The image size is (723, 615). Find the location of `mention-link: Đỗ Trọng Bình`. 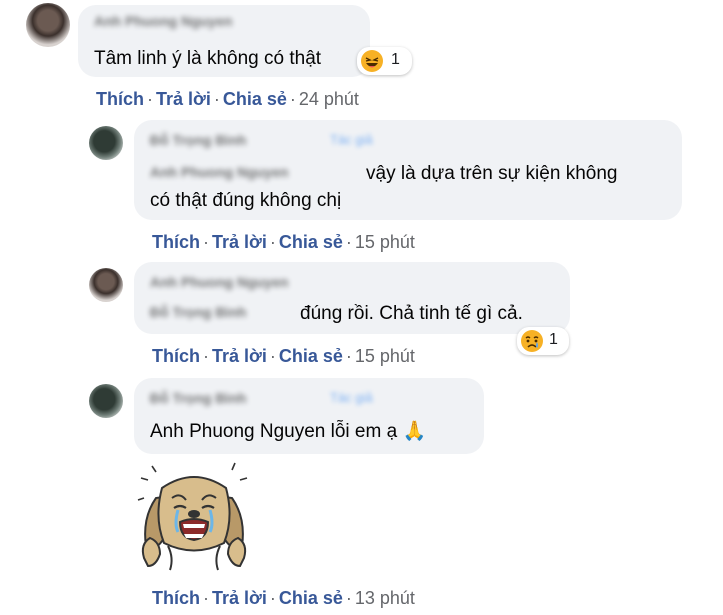

mention-link: Đỗ Trọng Bình is located at coordinates (198, 312).